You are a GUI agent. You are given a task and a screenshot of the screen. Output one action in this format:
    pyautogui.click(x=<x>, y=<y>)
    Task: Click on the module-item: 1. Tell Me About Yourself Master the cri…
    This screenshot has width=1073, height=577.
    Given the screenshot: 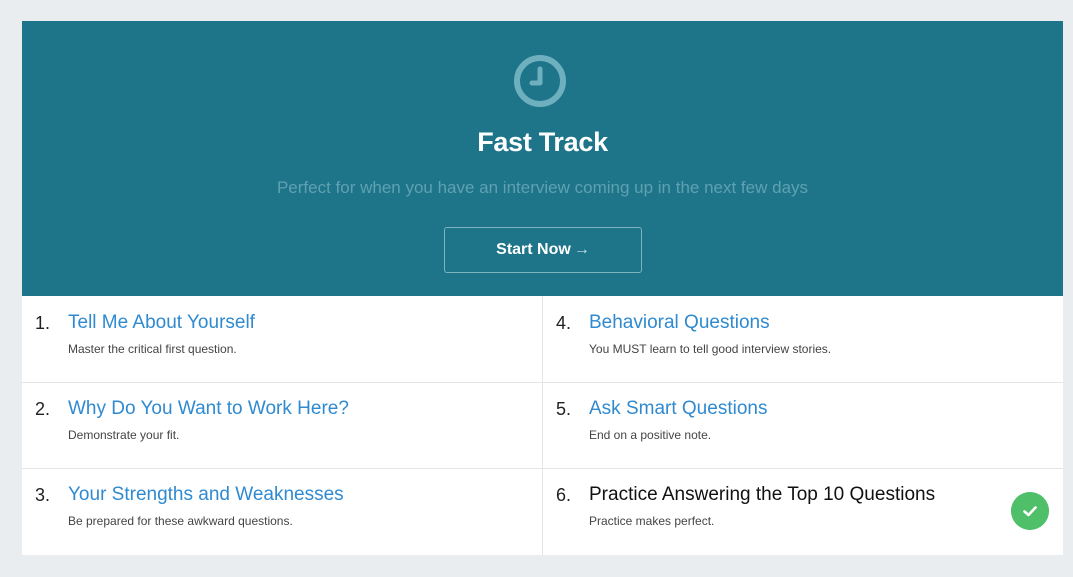 What is the action you would take?
    pyautogui.click(x=282, y=339)
    